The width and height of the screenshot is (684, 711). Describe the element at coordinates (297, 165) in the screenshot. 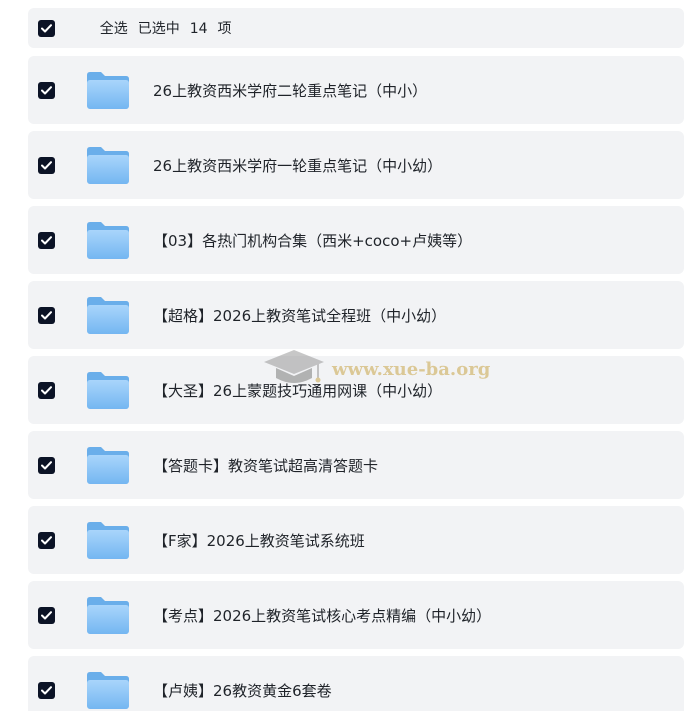

I see `folder-name: 26上教资西米学府一轮重点笔记（中小幼）` at that location.